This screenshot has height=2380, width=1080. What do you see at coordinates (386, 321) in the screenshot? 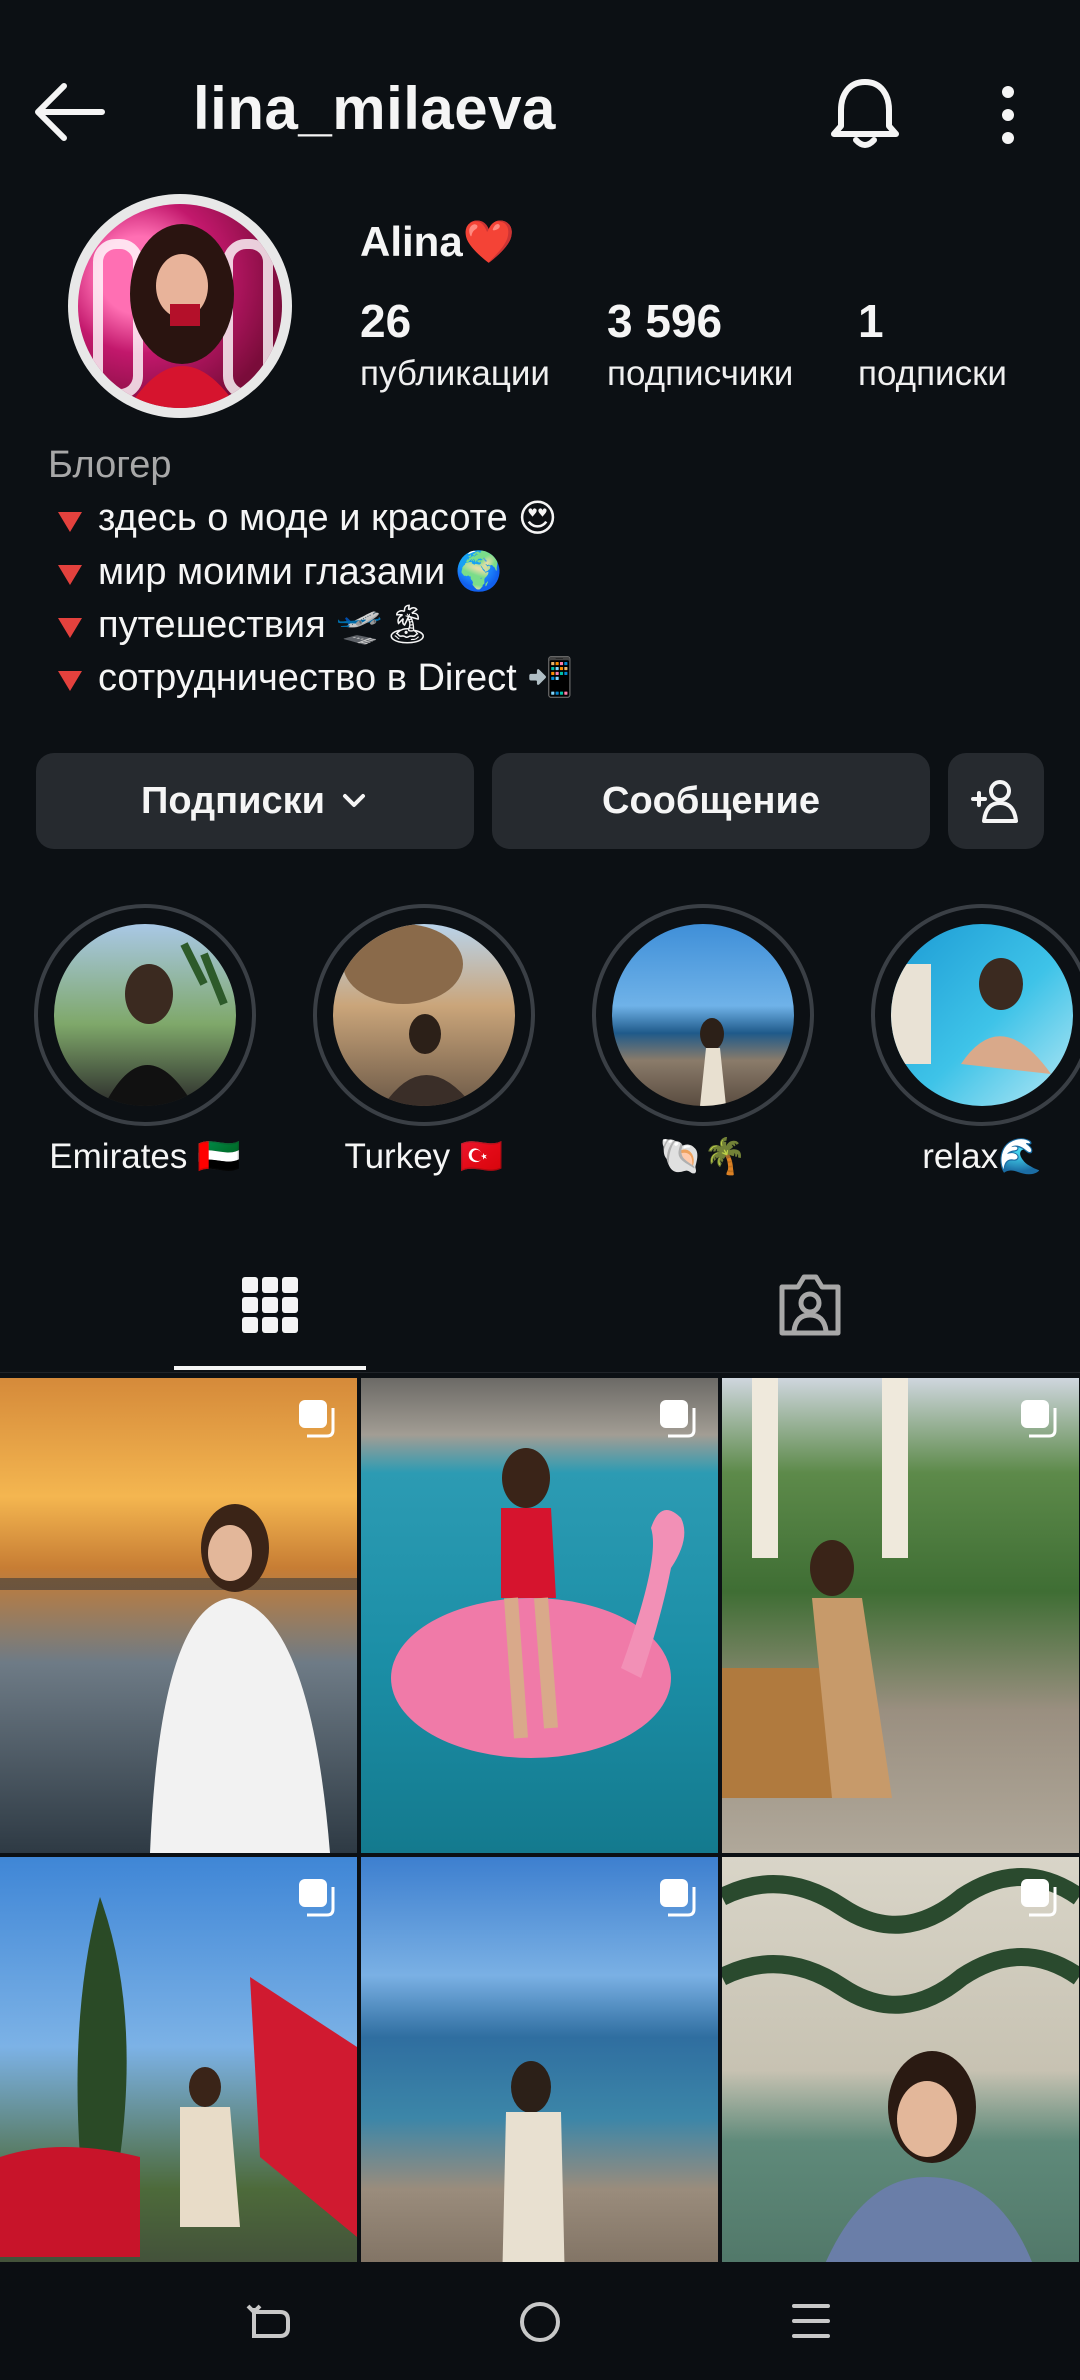
I see `posts-count: 26` at bounding box center [386, 321].